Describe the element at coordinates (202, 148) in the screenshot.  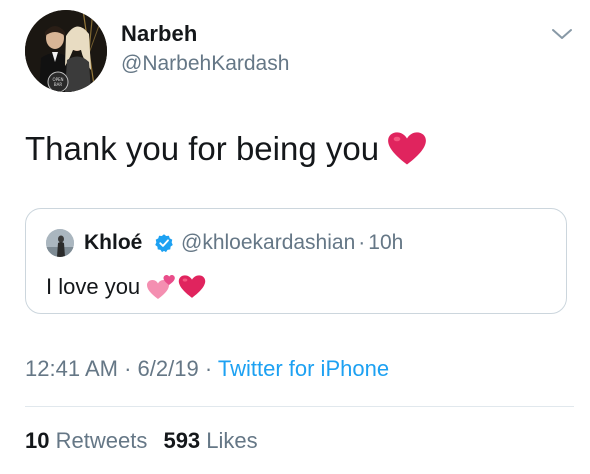
I see `tweet-text: Thank you for being you` at that location.